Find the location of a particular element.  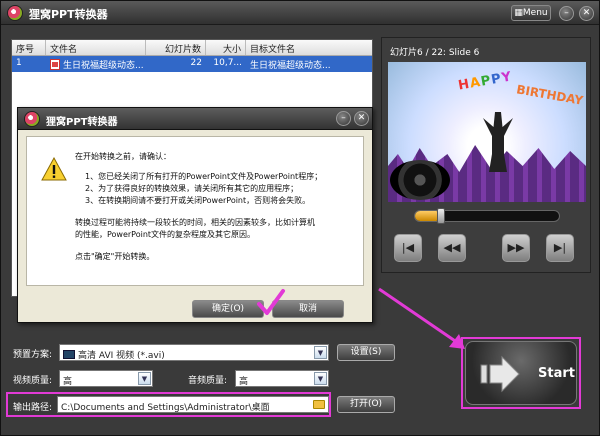

menu-button: ▦Menu is located at coordinates (531, 13).